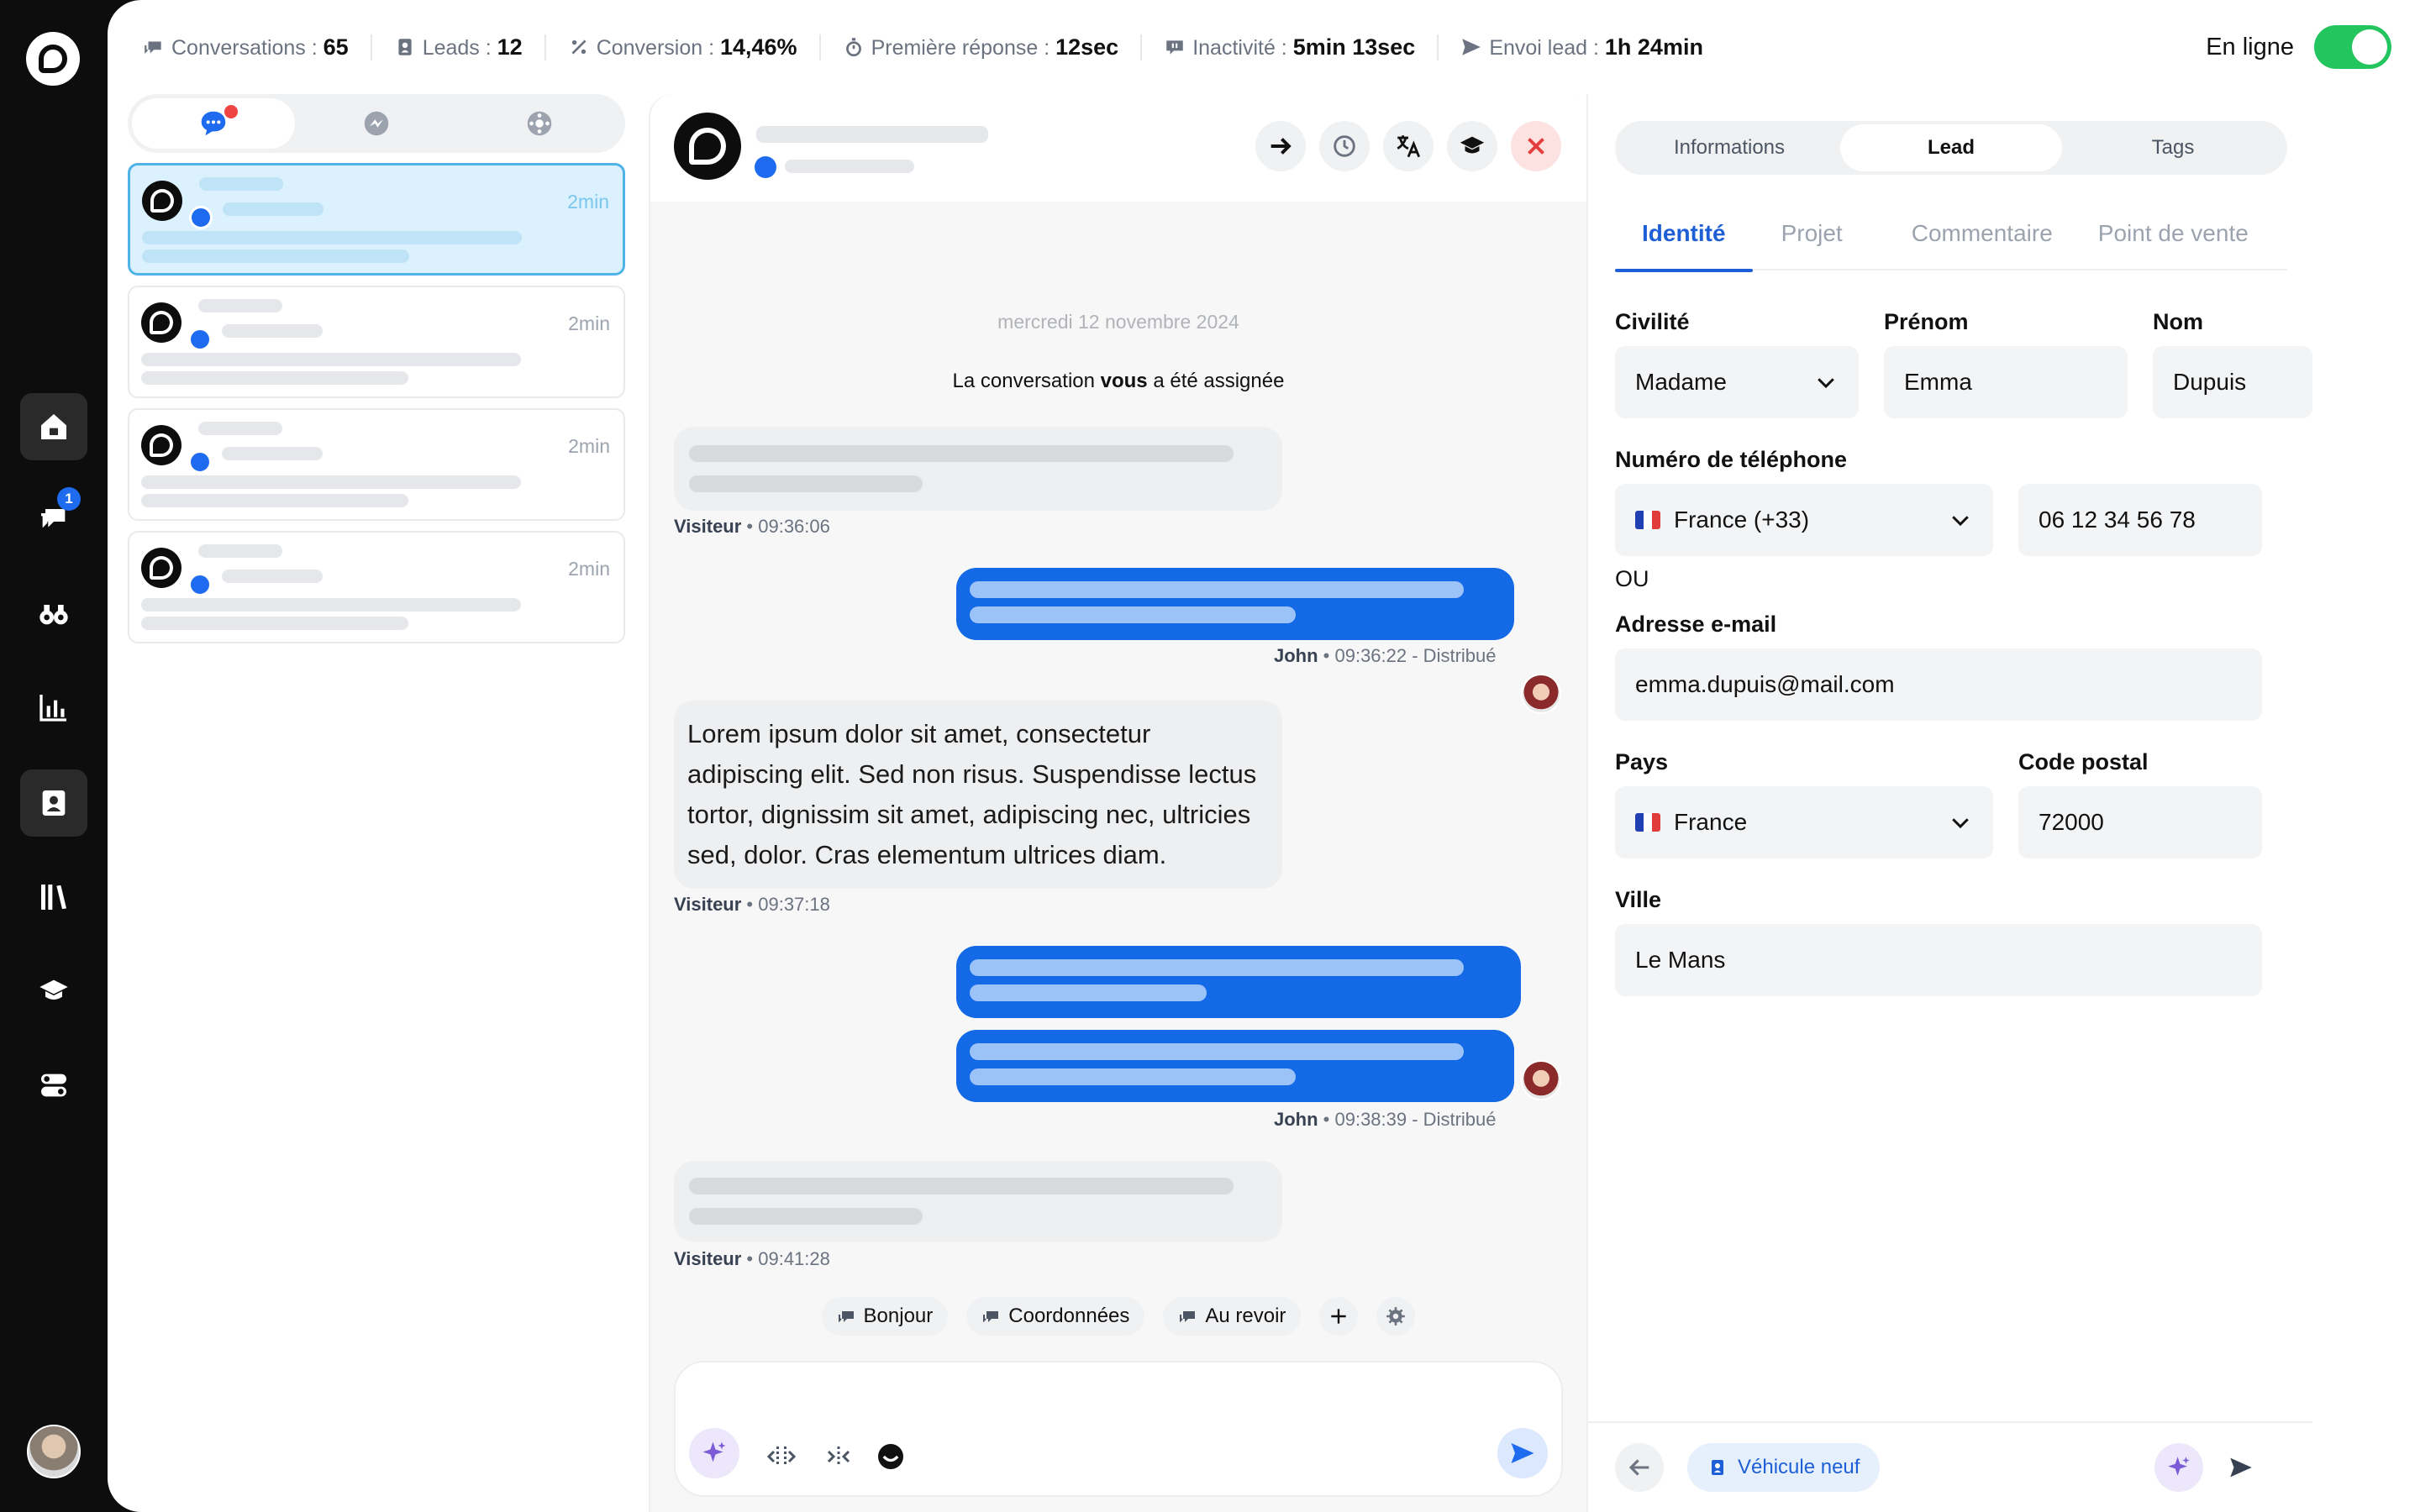 Image resolution: width=2420 pixels, height=1512 pixels. I want to click on stat-first-response: Première réponse : 12sec, so click(982, 47).